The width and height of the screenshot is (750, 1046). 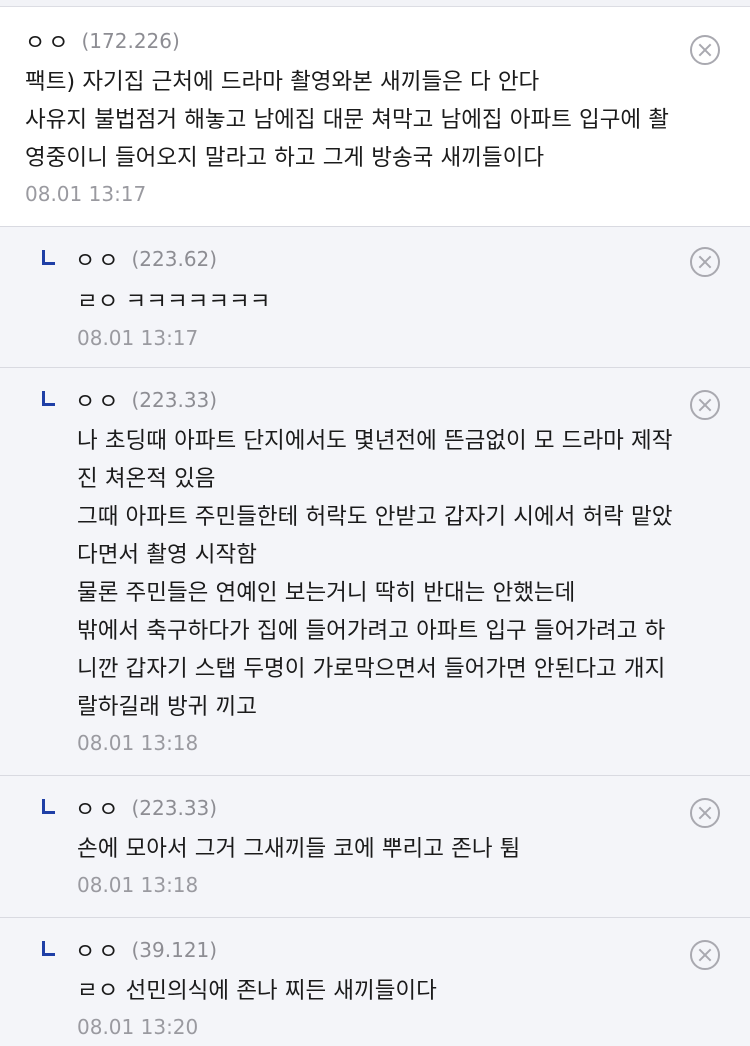 I want to click on comment-line: 밖에서 축구하다가 집에 들어가려고 아파트 입구 들어가려고 하, so click(x=371, y=631).